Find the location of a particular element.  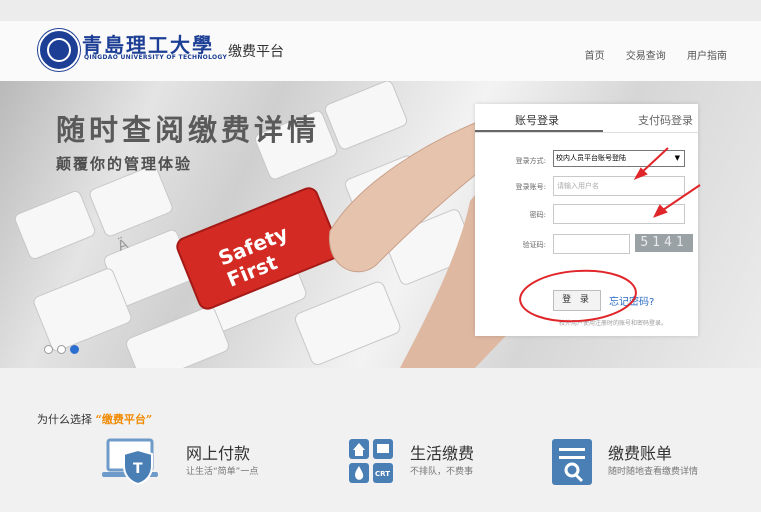

nav-user-guide: 用户指南 is located at coordinates (707, 56).